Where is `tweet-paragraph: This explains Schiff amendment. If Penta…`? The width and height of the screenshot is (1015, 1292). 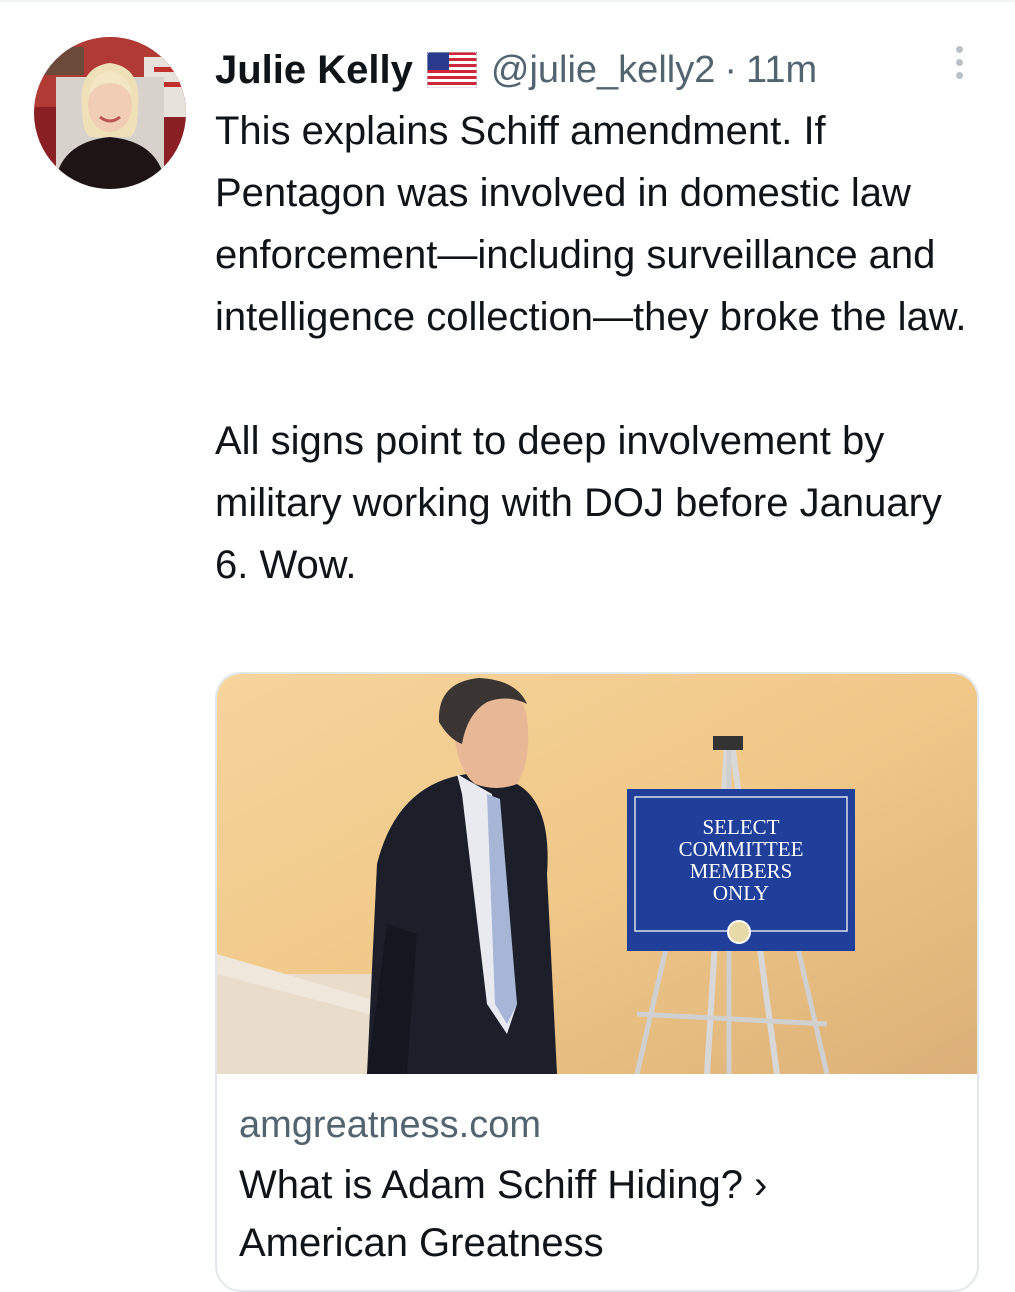 tweet-paragraph: This explains Schiff amendment. If Penta… is located at coordinates (591, 224).